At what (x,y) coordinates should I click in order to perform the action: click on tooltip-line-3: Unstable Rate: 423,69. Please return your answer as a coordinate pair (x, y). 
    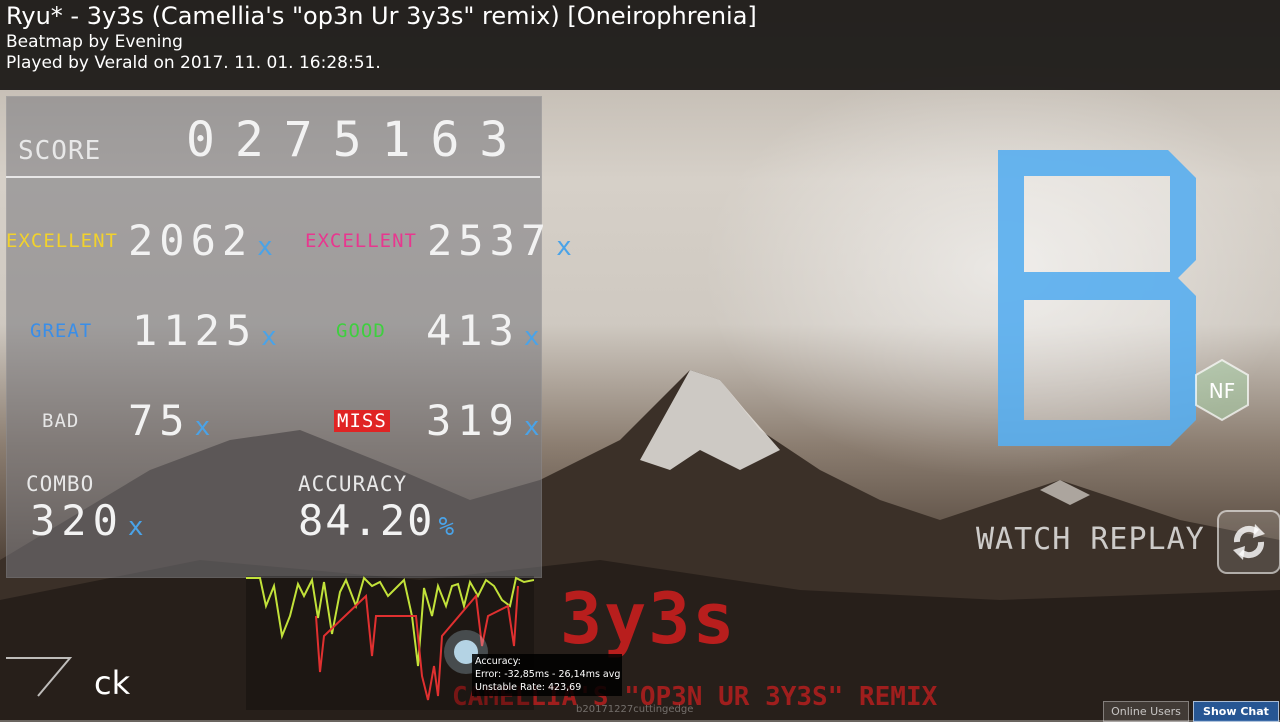
    Looking at the image, I should click on (528, 687).